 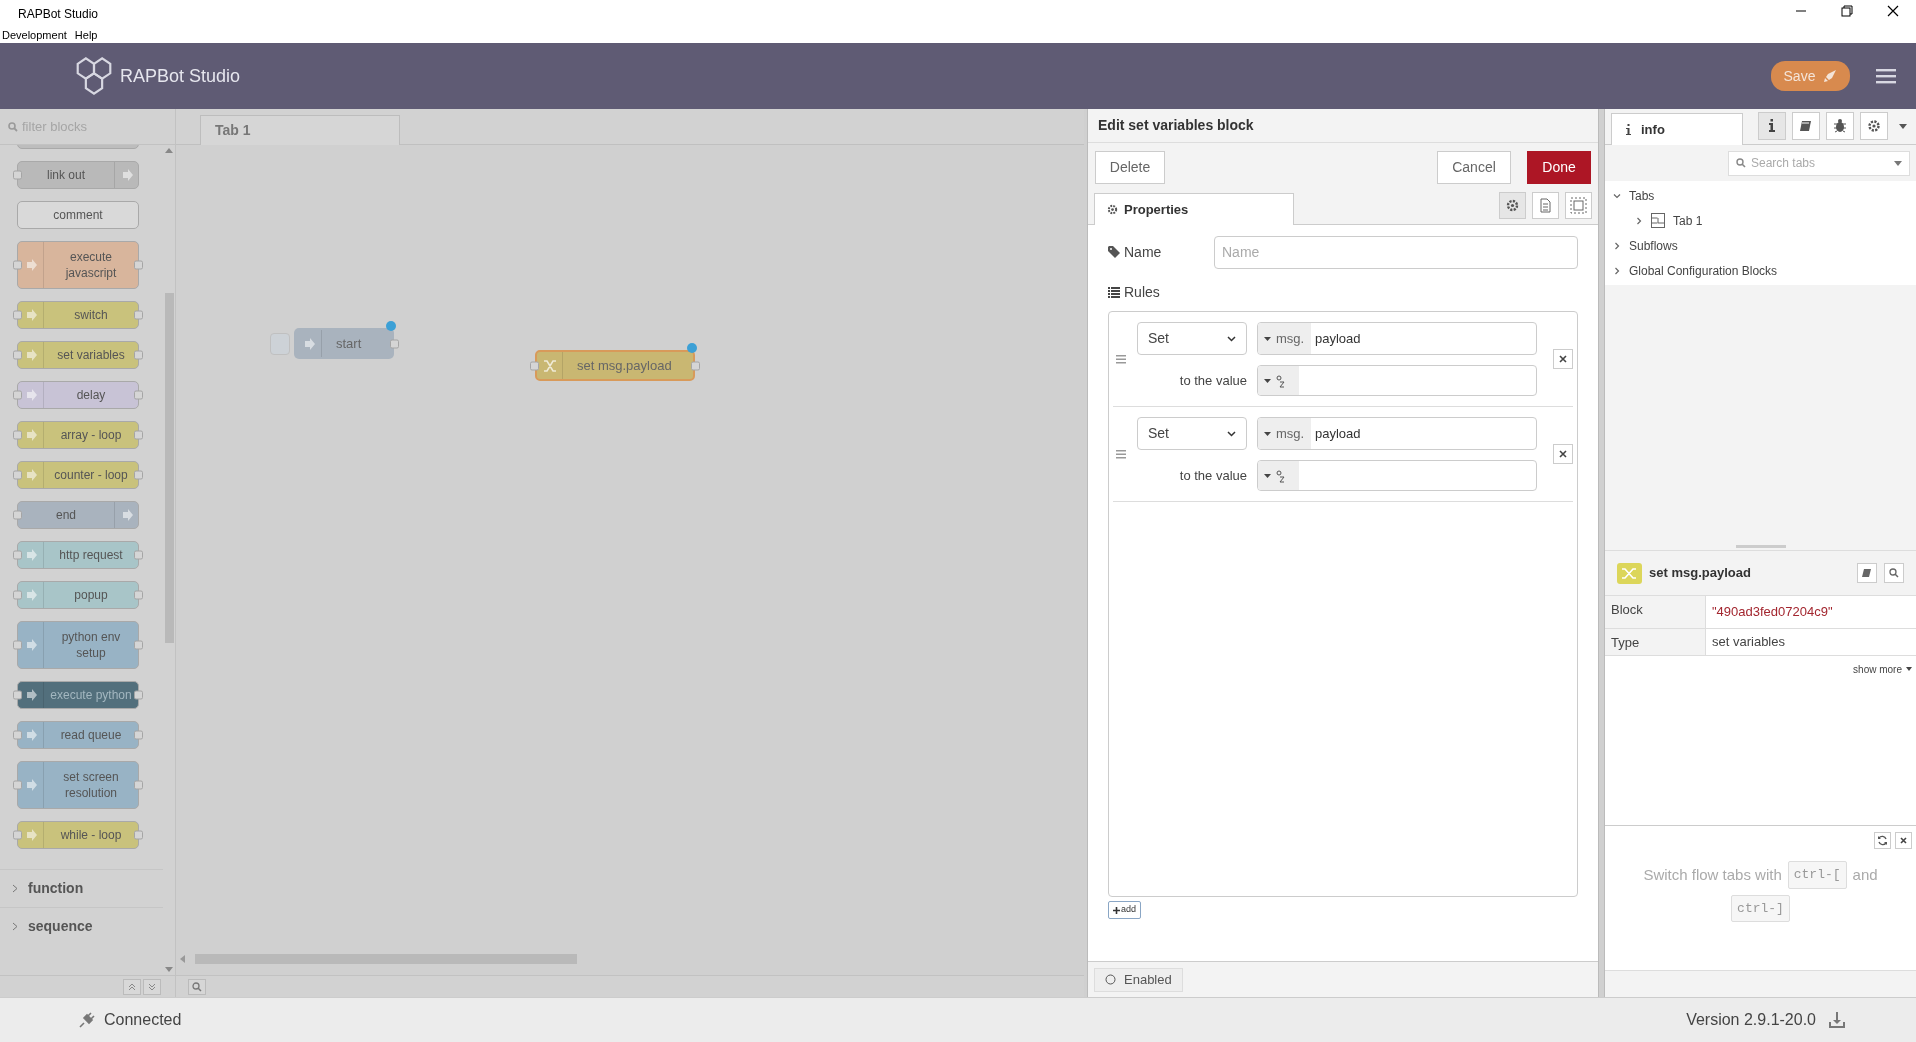 I want to click on hexagon-logo-icon, so click(x=94, y=76).